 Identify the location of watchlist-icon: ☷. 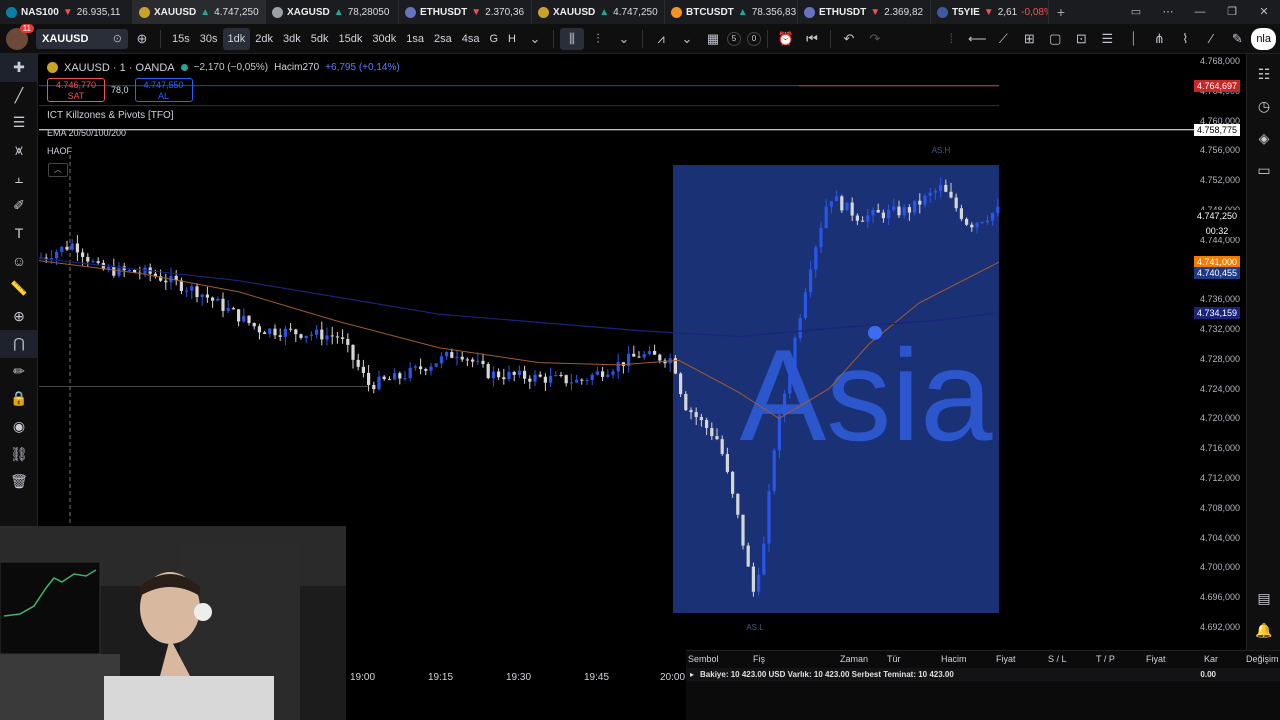
(1263, 74).